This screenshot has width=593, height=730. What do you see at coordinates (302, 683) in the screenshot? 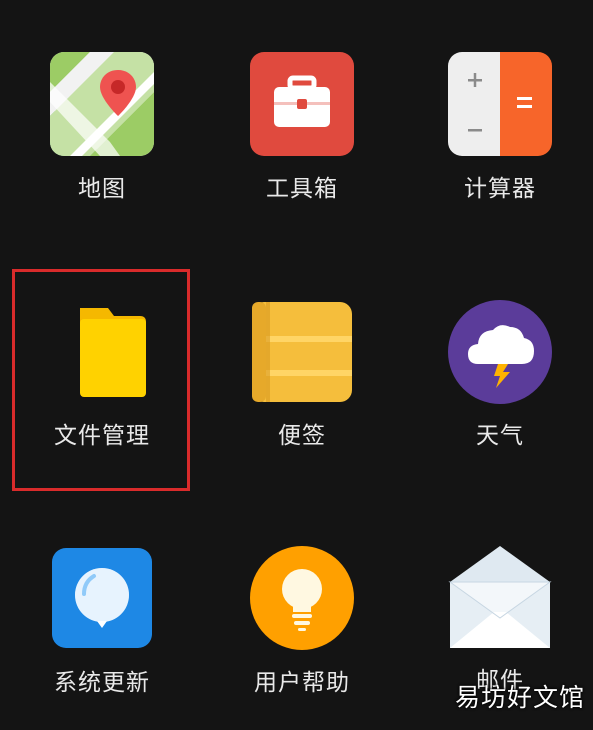
I see `app-label-user-help: 用户帮助` at bounding box center [302, 683].